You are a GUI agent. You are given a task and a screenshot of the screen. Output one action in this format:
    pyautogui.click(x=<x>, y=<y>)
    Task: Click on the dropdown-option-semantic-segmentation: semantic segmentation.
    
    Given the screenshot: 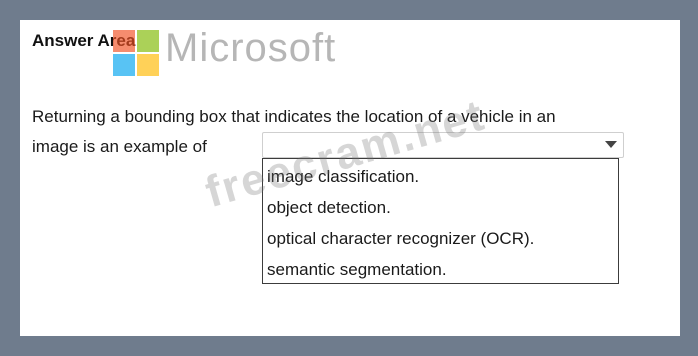 What is the action you would take?
    pyautogui.click(x=440, y=269)
    